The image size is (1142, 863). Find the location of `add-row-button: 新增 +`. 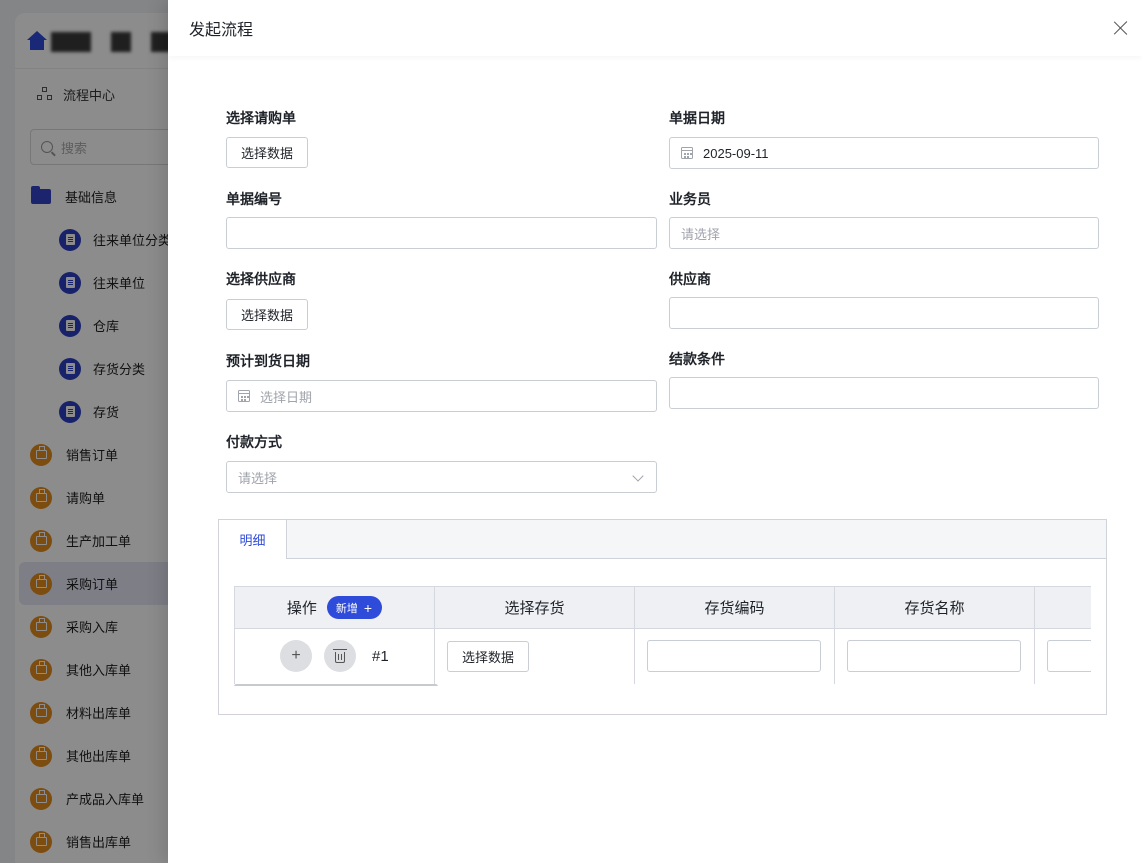

add-row-button: 新增 + is located at coordinates (354, 607).